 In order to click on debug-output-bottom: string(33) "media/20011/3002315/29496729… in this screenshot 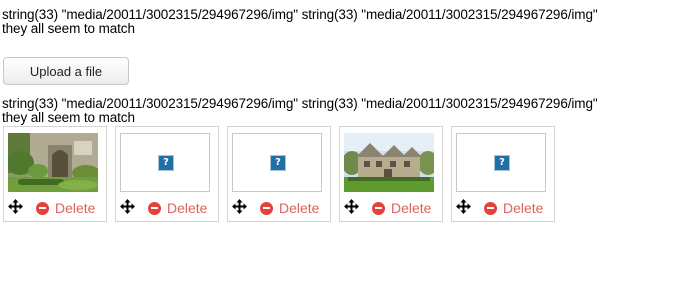, I will do `click(300, 110)`.